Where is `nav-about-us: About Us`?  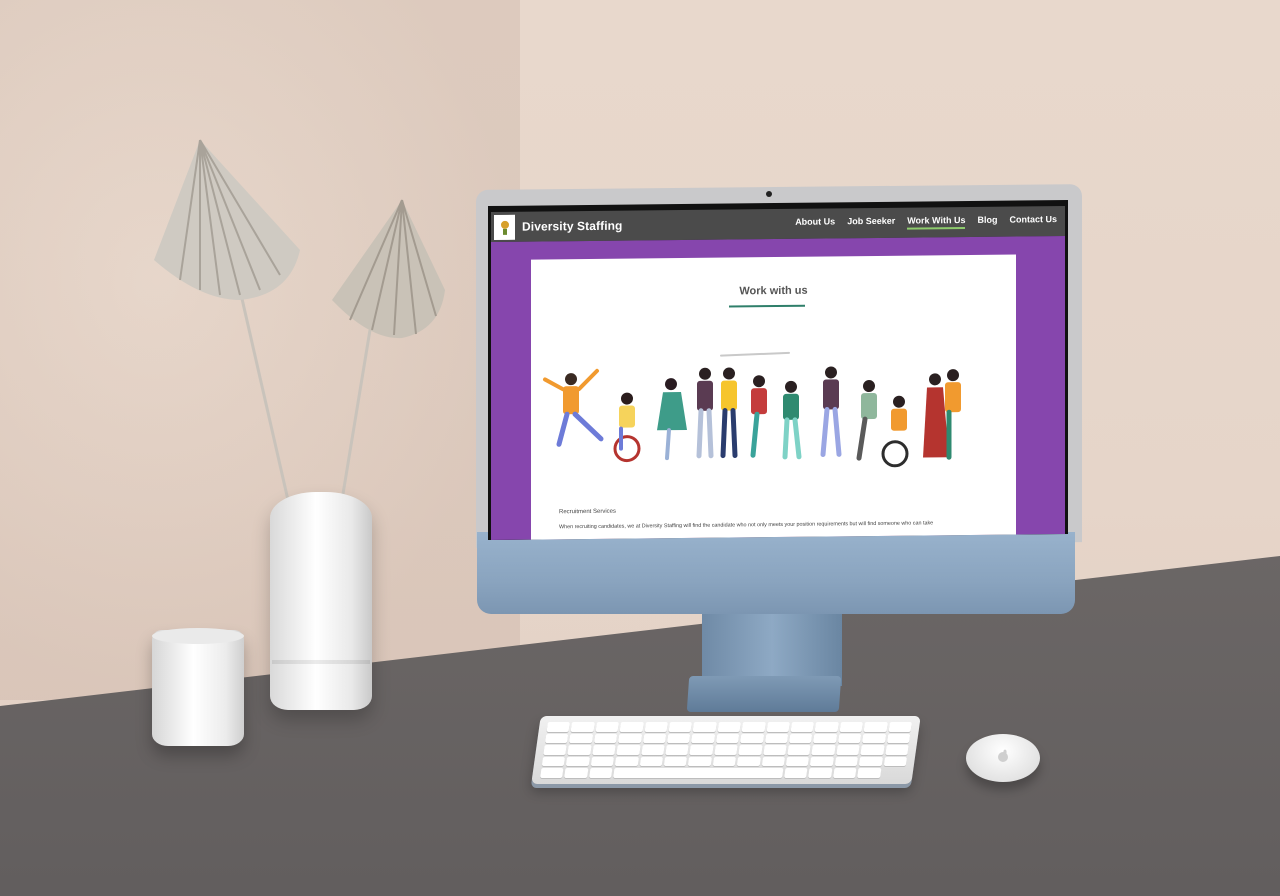
nav-about-us: About Us is located at coordinates (815, 223).